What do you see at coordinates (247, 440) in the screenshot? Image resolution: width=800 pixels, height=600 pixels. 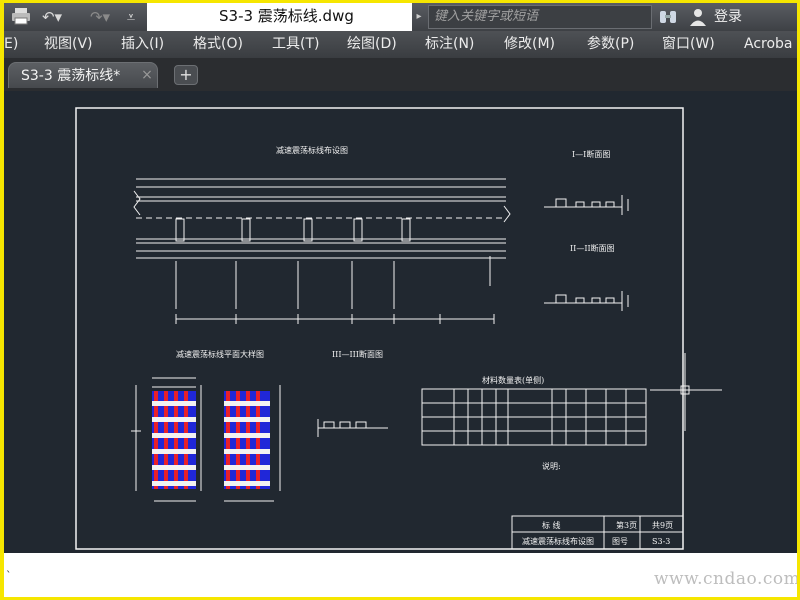 I see `stripe-block-right` at bounding box center [247, 440].